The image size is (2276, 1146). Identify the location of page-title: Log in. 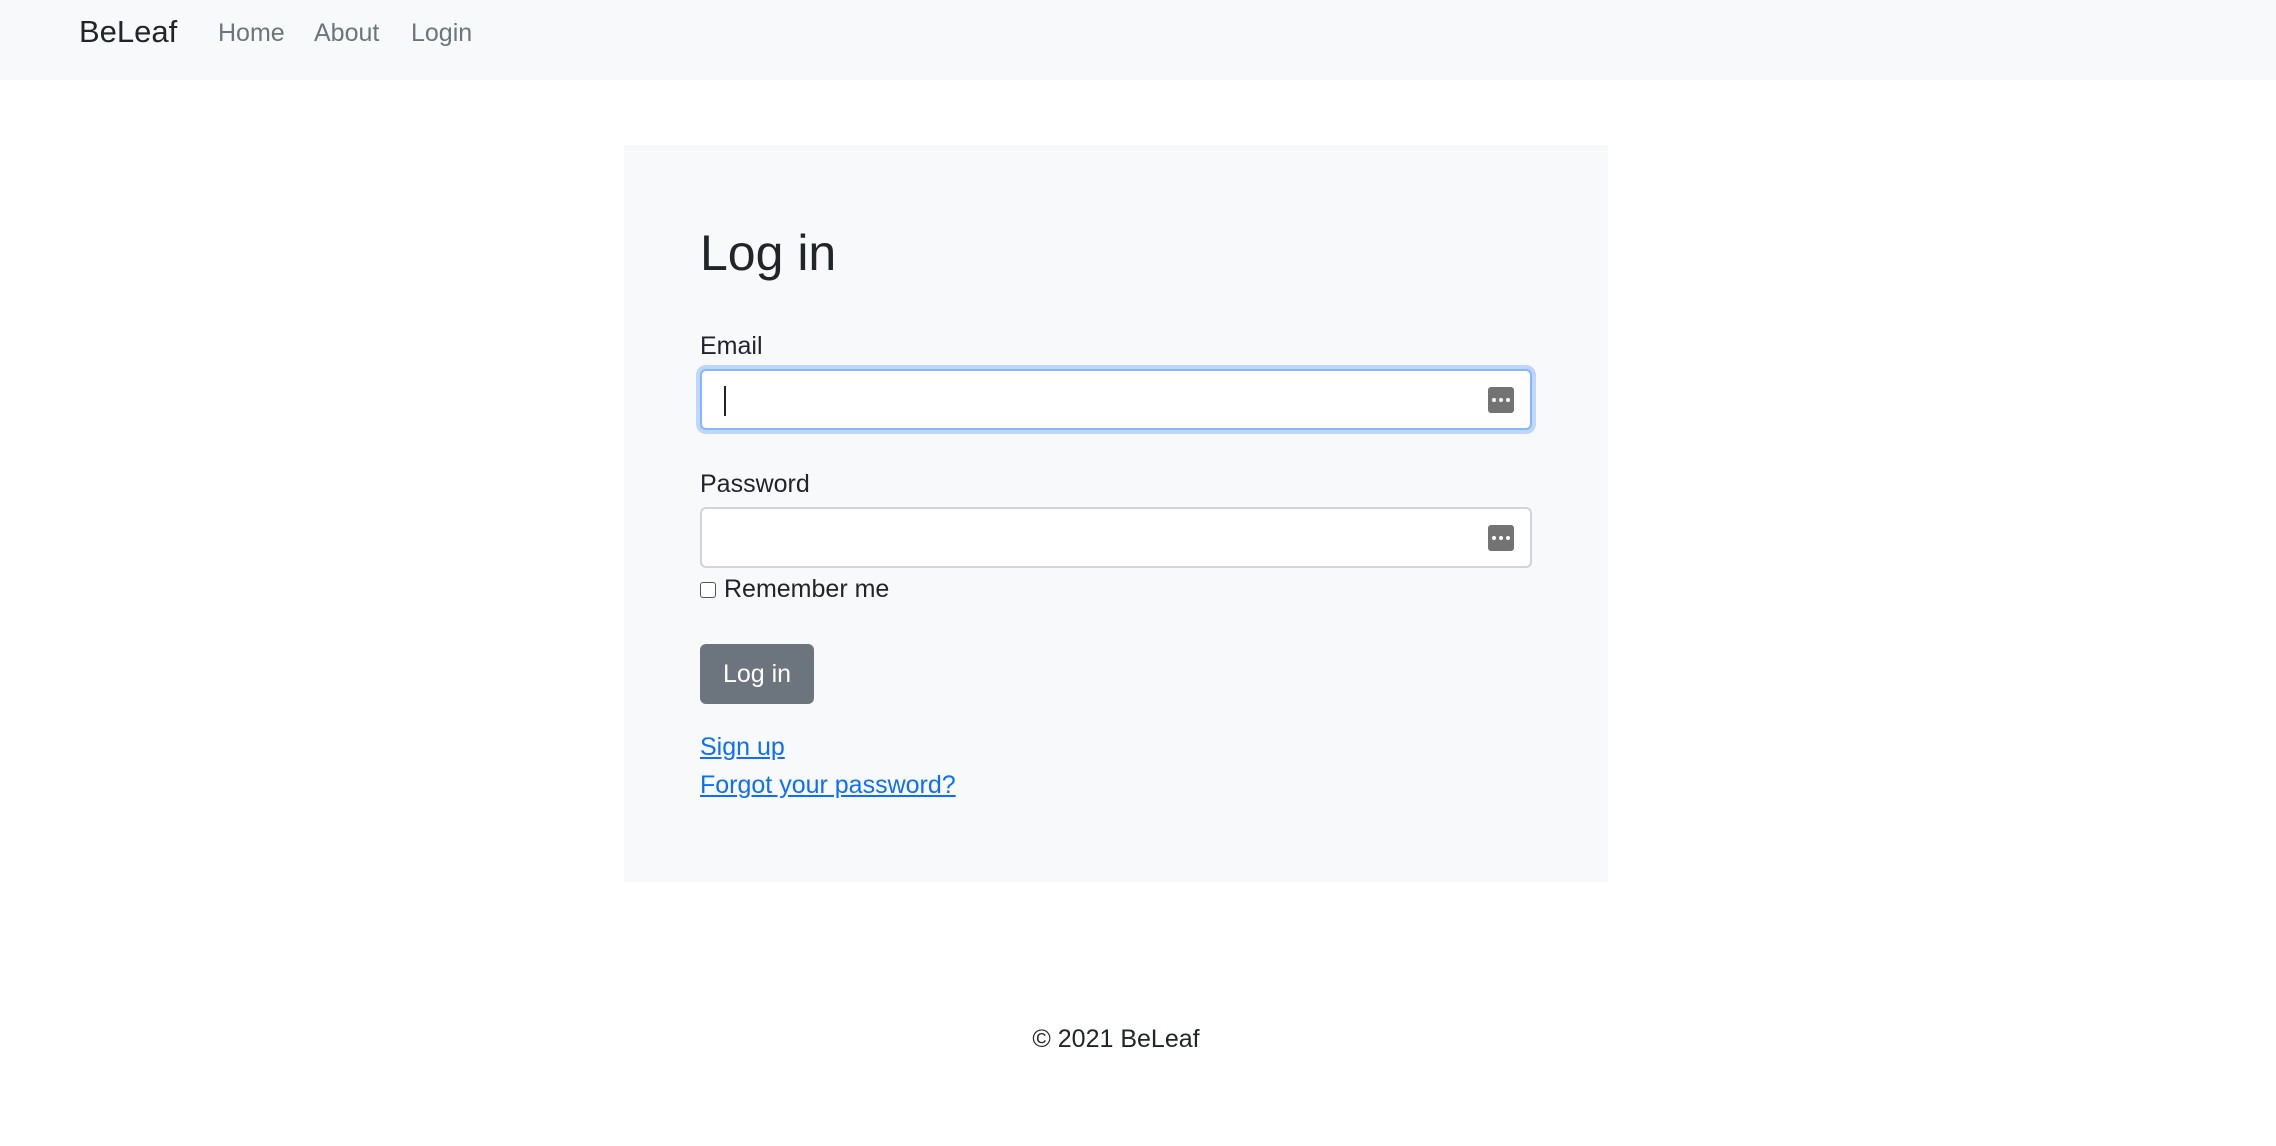
(768, 253).